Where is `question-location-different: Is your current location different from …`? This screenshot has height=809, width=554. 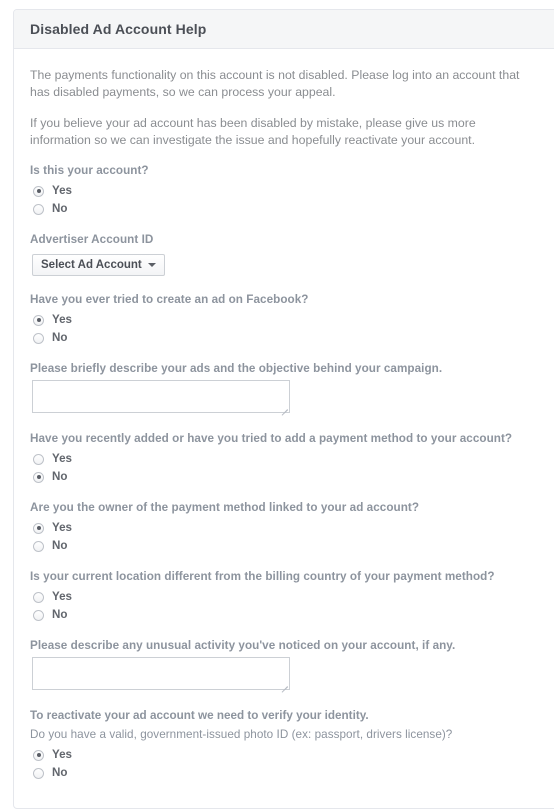 question-location-different: Is your current location different from … is located at coordinates (291, 596).